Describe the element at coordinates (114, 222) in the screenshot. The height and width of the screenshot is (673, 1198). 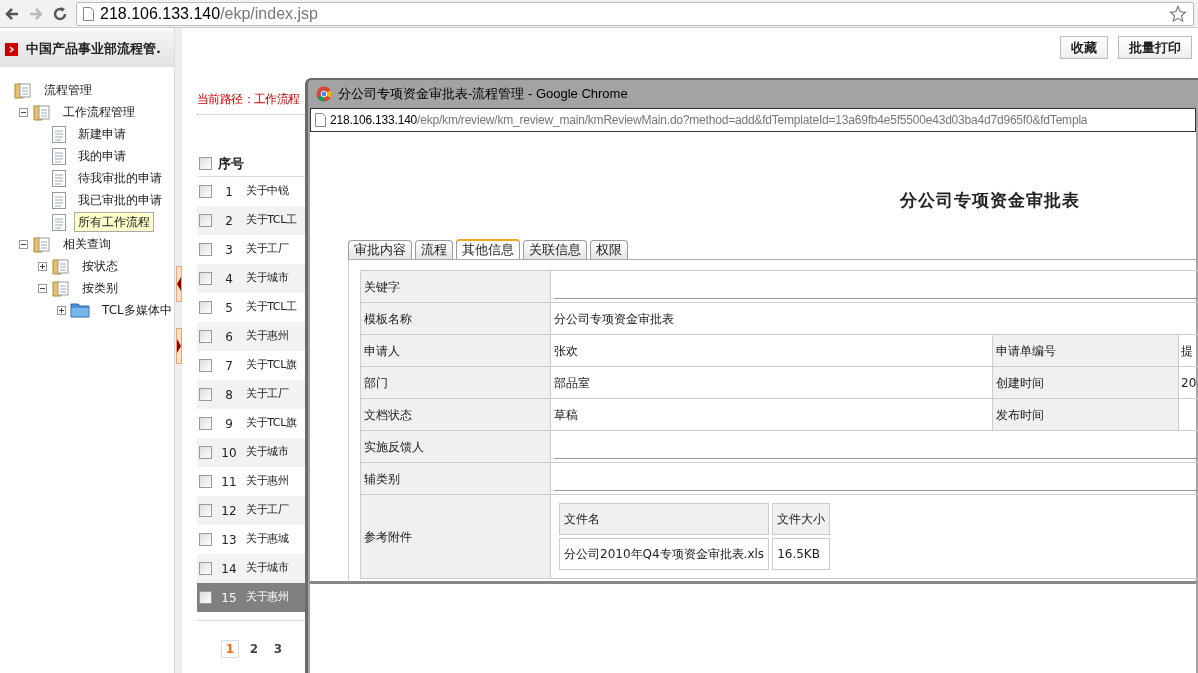
I see `tree-item: 所有工作流程` at that location.